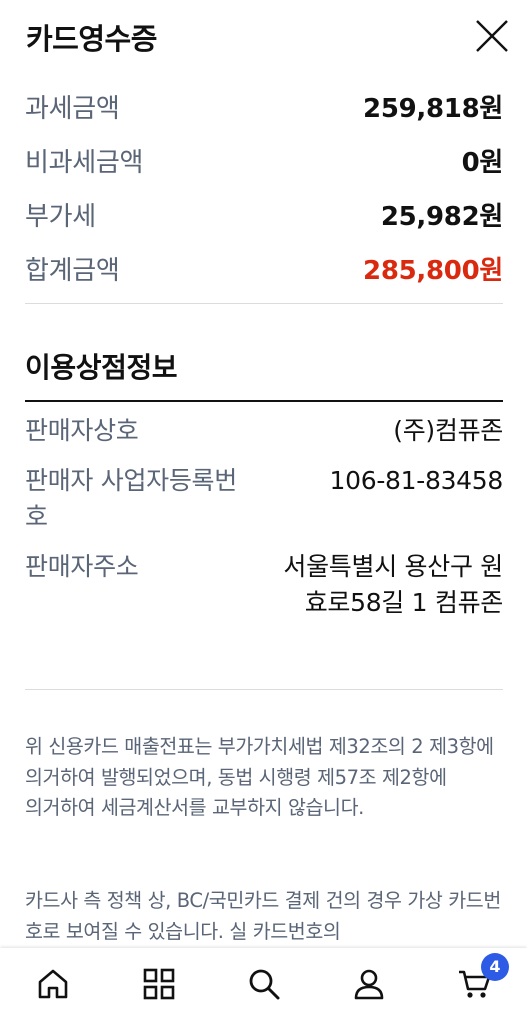 This screenshot has width=527, height=1024. What do you see at coordinates (53, 984) in the screenshot?
I see `home-icon` at bounding box center [53, 984].